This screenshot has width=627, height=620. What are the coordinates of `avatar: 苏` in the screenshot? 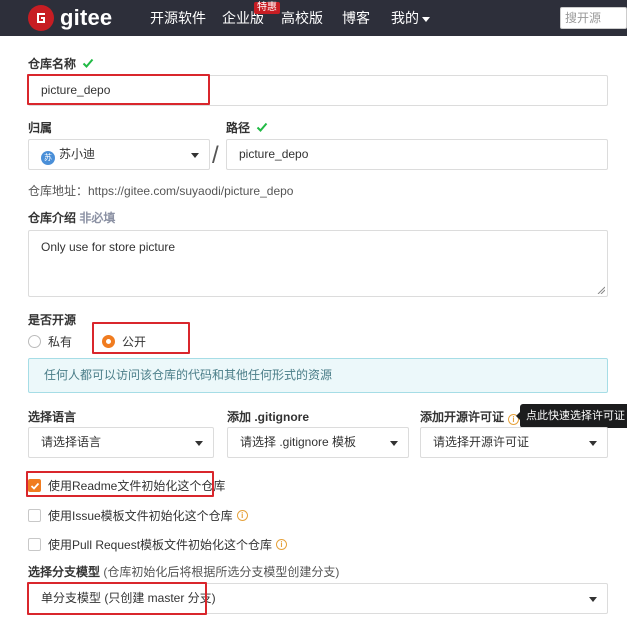 It's located at (48, 158).